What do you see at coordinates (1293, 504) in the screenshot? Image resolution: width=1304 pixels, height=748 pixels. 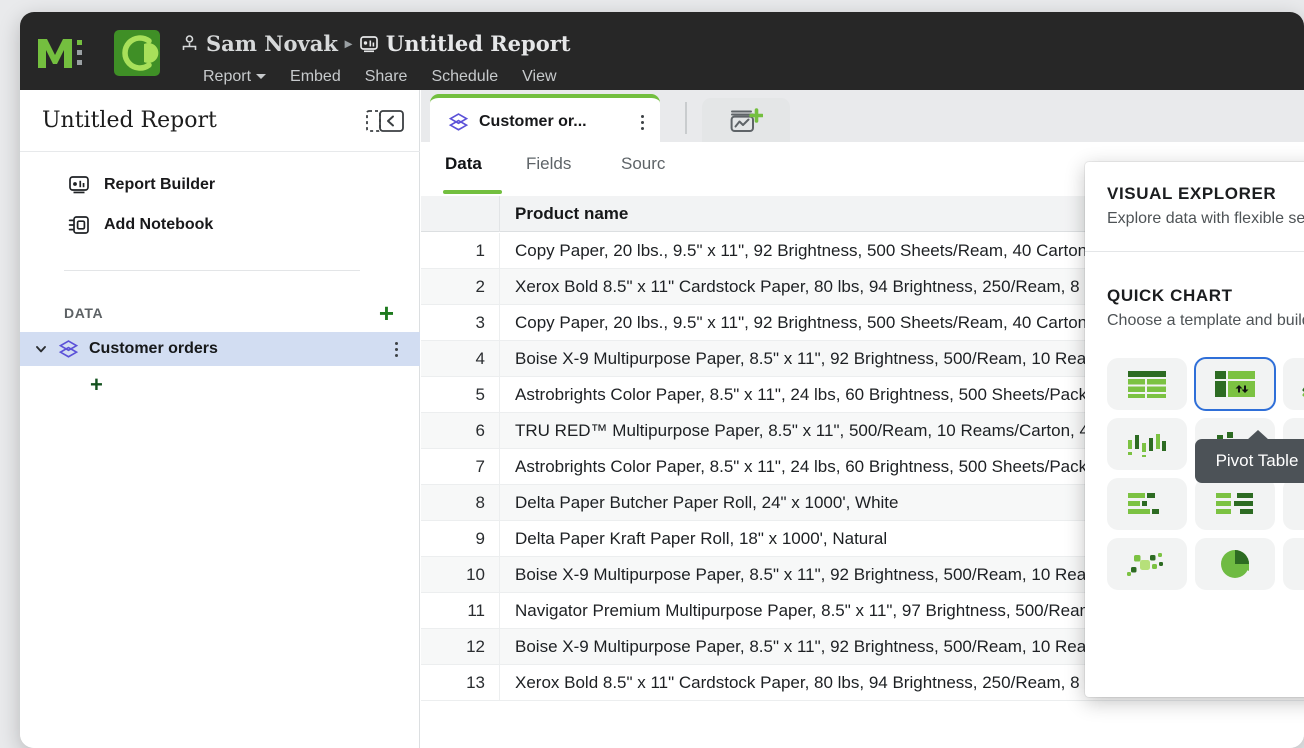 I see `template-horizontal-bar` at bounding box center [1293, 504].